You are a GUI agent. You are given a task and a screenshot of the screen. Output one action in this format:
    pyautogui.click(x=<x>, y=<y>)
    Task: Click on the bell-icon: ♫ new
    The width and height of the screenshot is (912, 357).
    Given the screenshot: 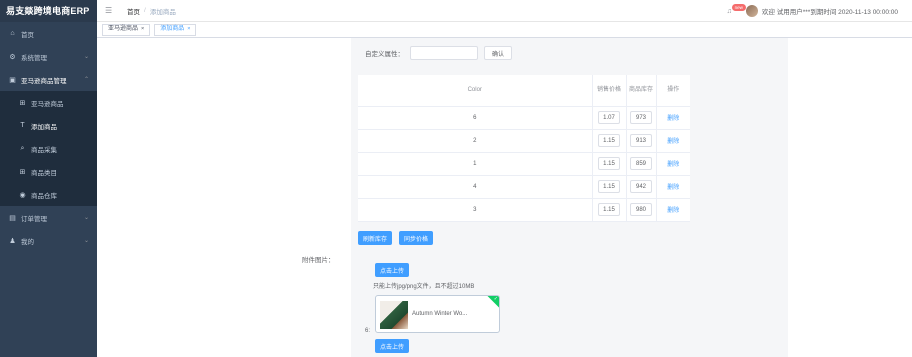 What is the action you would take?
    pyautogui.click(x=736, y=9)
    